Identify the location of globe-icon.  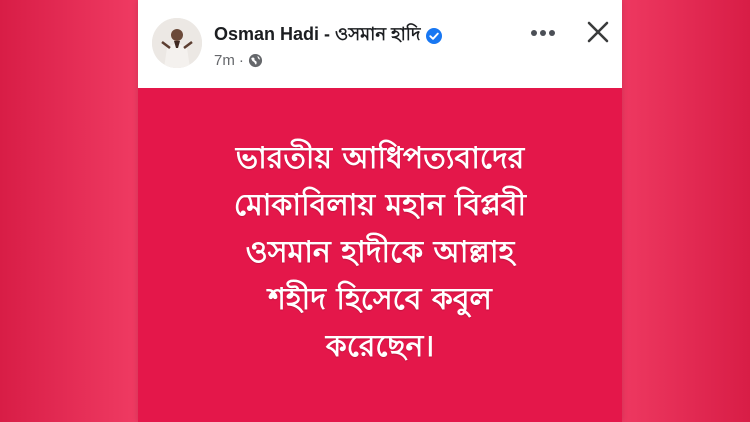
(255, 60).